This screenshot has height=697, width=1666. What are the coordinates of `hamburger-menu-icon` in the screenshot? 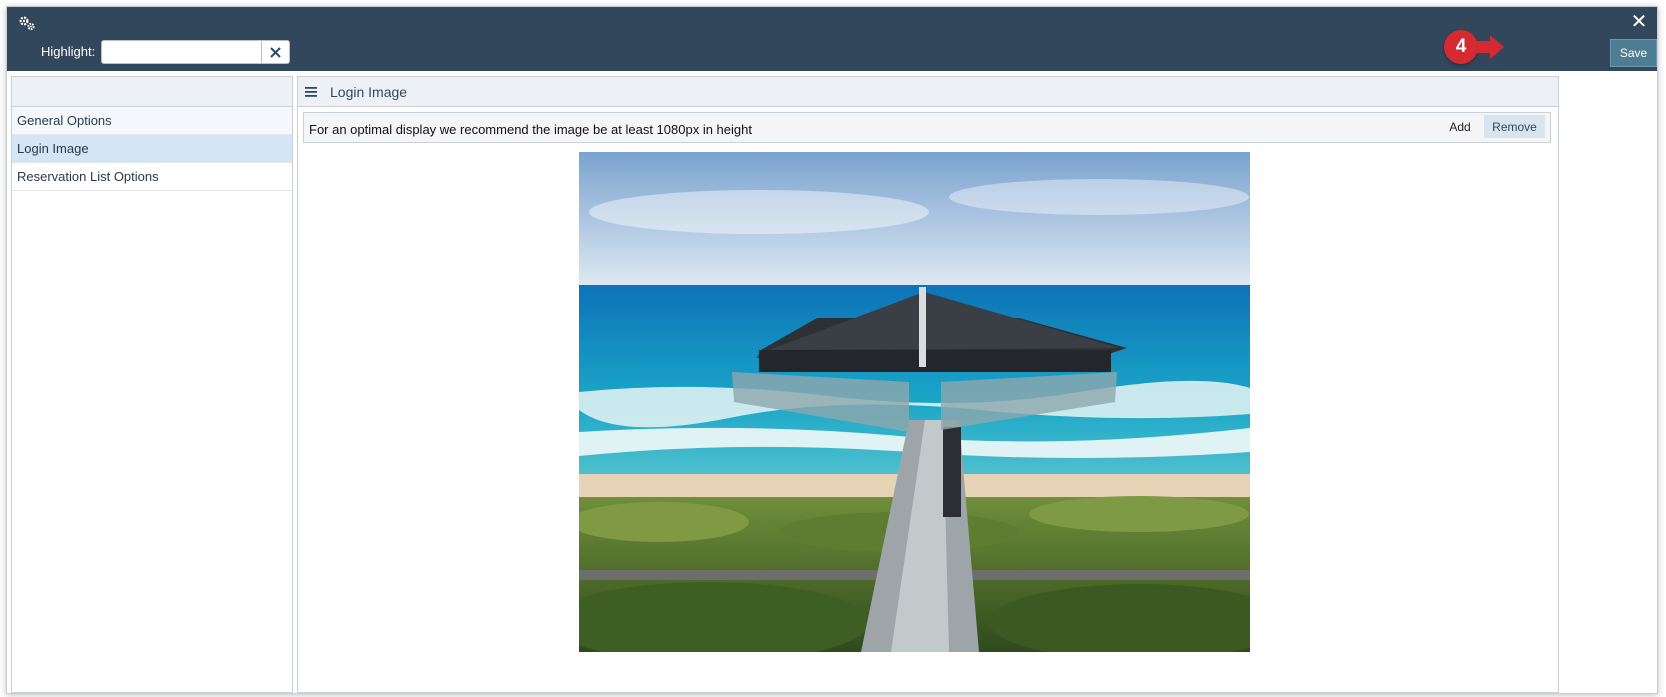 It's located at (311, 92).